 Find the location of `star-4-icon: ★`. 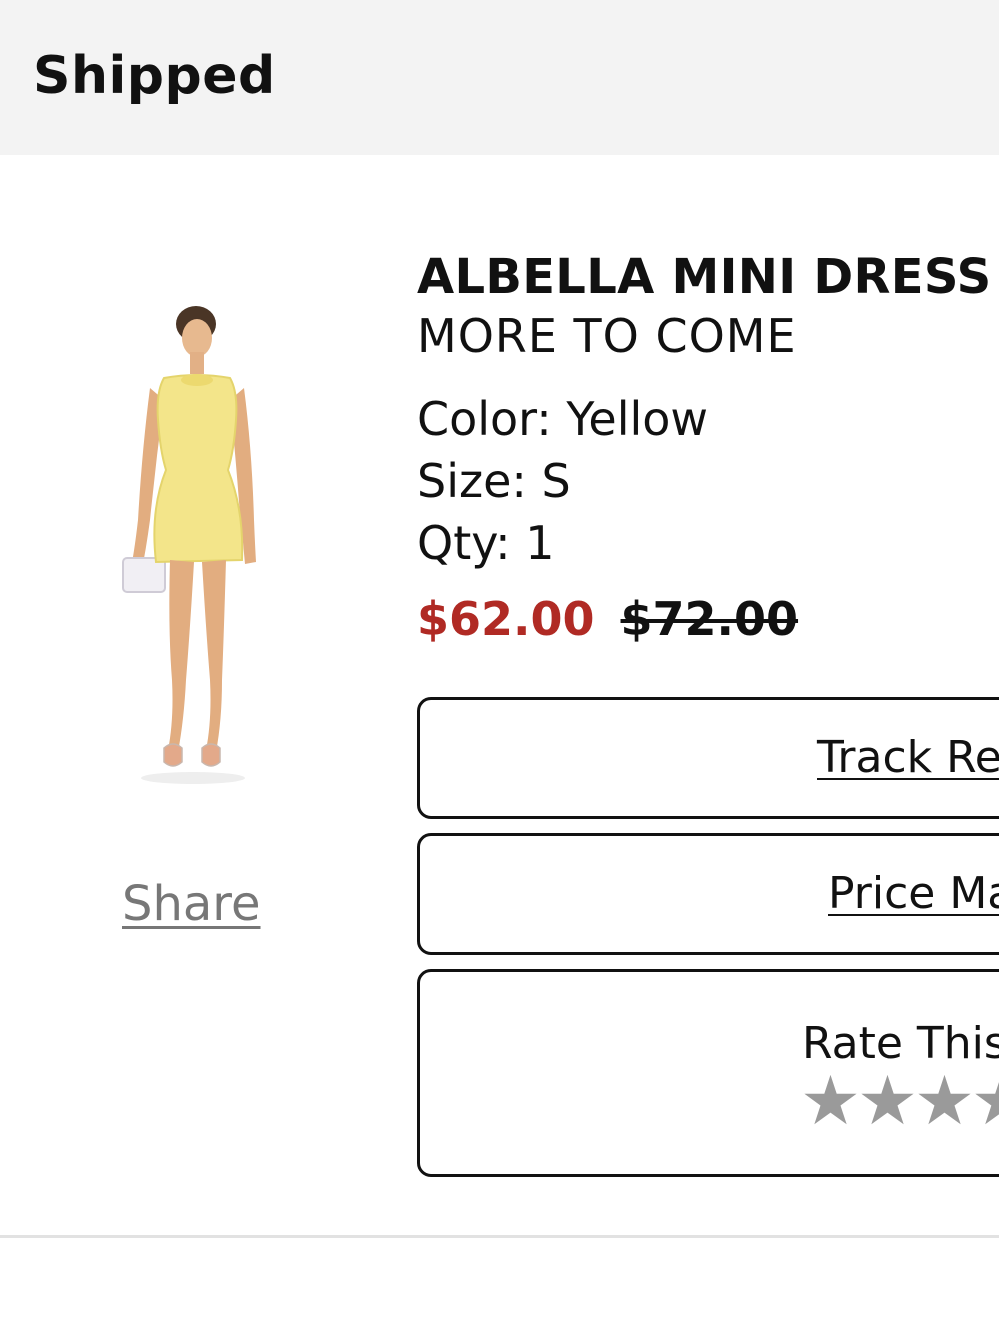

star-4-icon: ★ is located at coordinates (985, 1102).